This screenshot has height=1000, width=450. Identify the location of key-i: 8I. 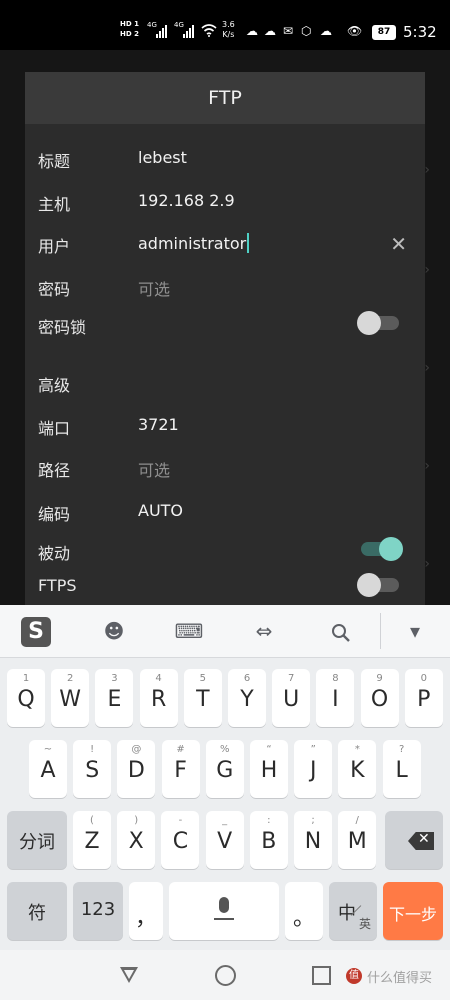
(335, 698).